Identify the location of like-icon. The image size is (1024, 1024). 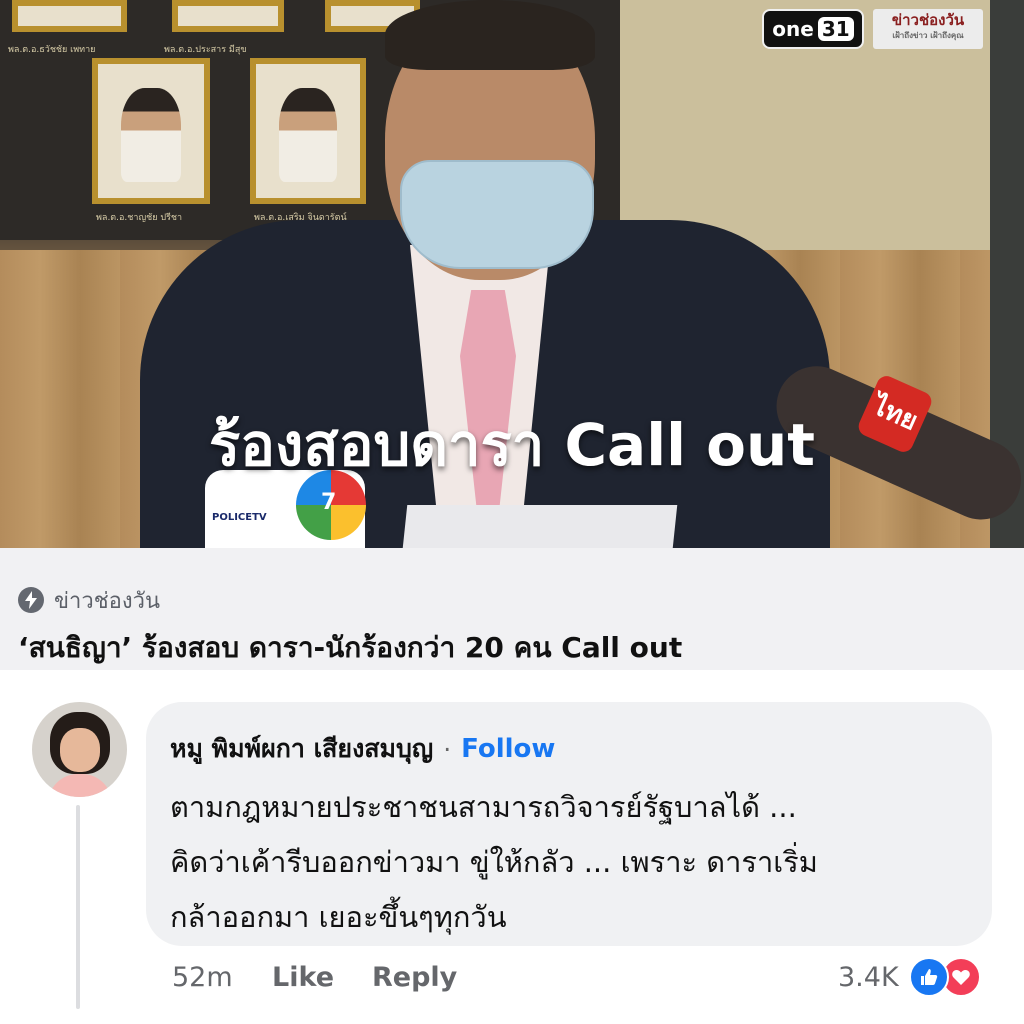
(928, 977).